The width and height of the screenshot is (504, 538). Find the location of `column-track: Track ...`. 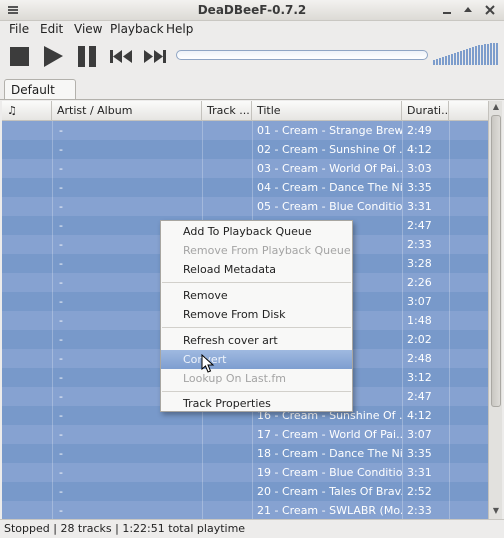

column-track: Track ... is located at coordinates (227, 111).